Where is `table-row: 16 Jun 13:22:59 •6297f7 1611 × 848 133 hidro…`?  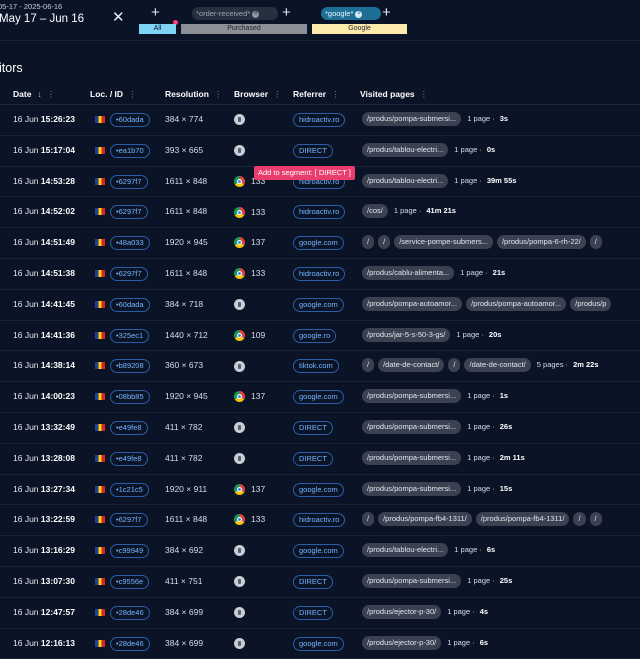 table-row: 16 Jun 13:22:59 •6297f7 1611 × 848 133 hidro… is located at coordinates (320, 521).